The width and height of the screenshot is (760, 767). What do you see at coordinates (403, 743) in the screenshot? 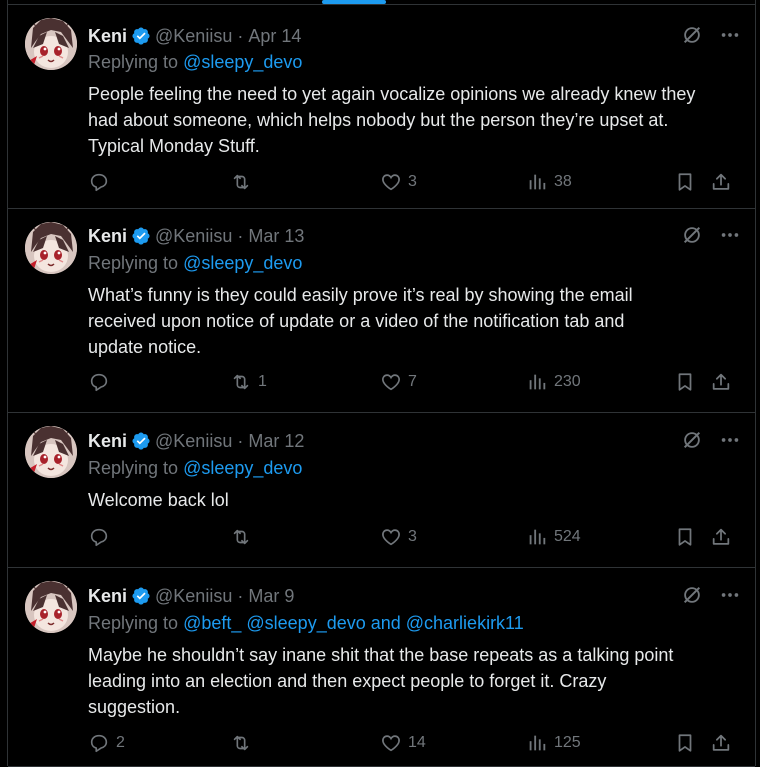
I see `like-button: 14` at bounding box center [403, 743].